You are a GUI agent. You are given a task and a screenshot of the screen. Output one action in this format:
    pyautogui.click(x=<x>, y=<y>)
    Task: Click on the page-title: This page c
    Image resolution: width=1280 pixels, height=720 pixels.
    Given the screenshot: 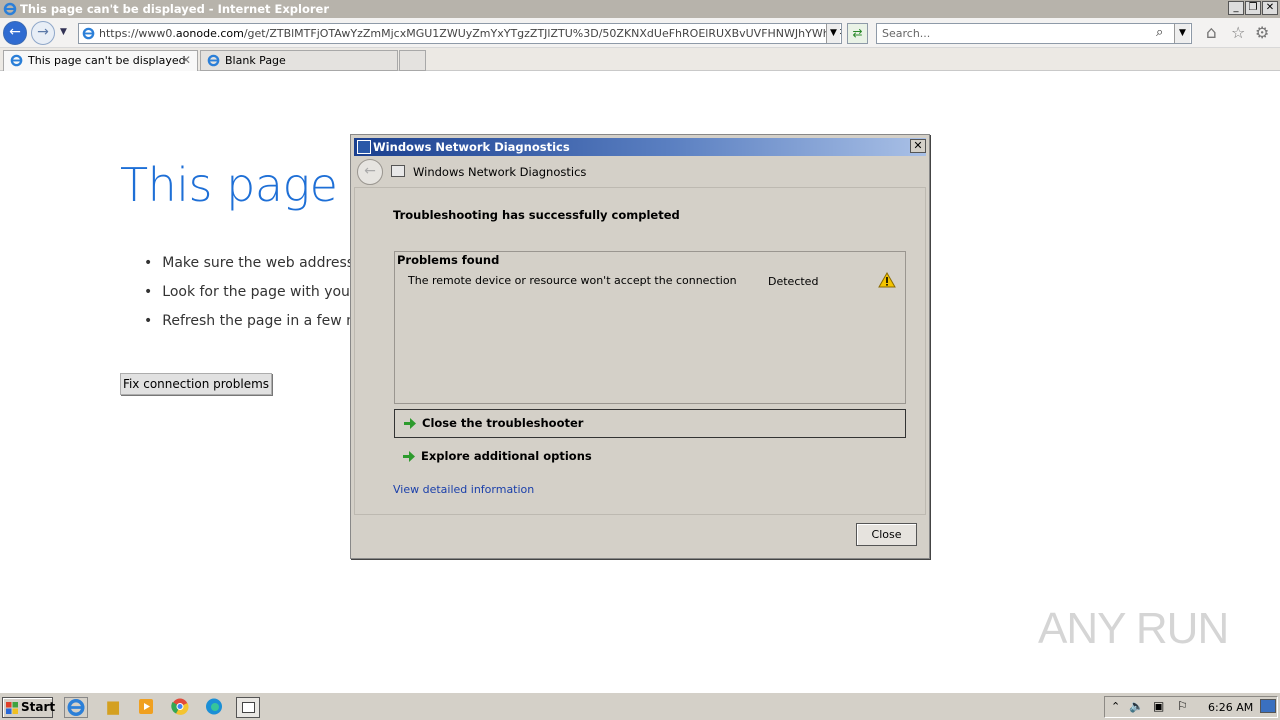 What is the action you would take?
    pyautogui.click(x=248, y=185)
    